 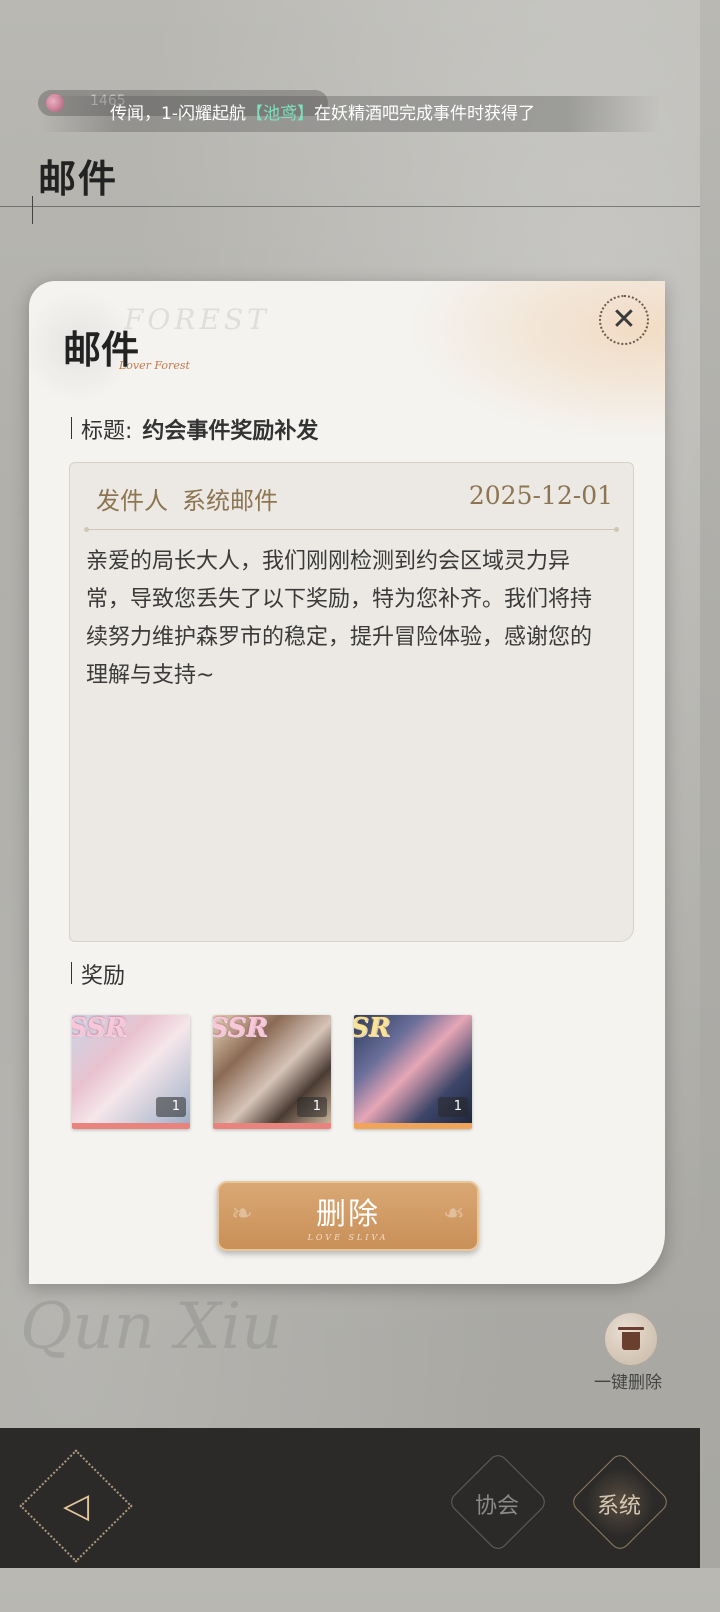 I want to click on delete-all-label: 一键删除, so click(x=628, y=1383).